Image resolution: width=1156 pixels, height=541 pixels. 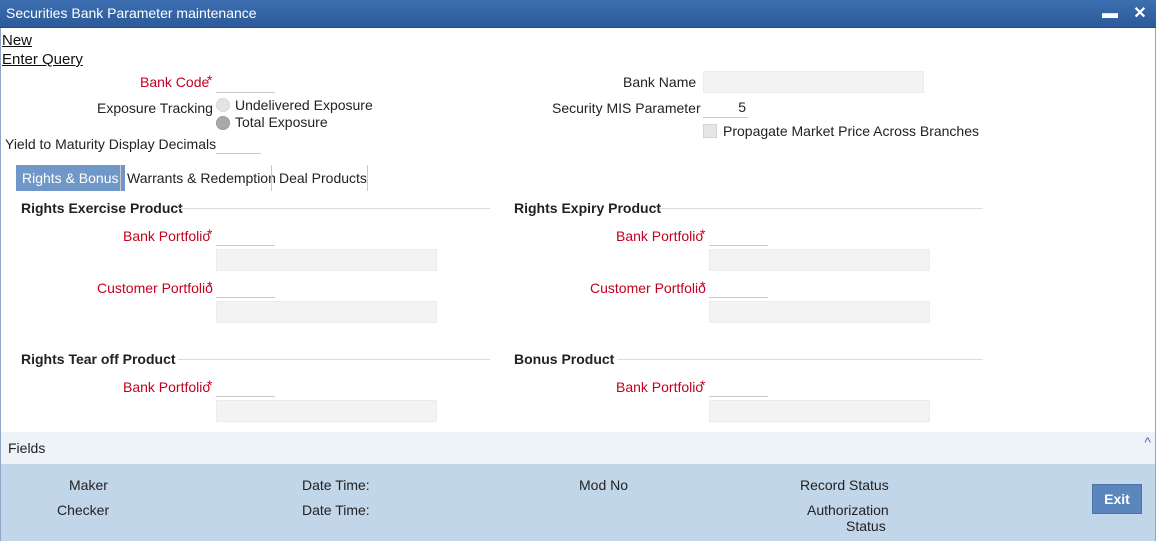 What do you see at coordinates (42, 59) in the screenshot?
I see `enter-query-link: Enter Query` at bounding box center [42, 59].